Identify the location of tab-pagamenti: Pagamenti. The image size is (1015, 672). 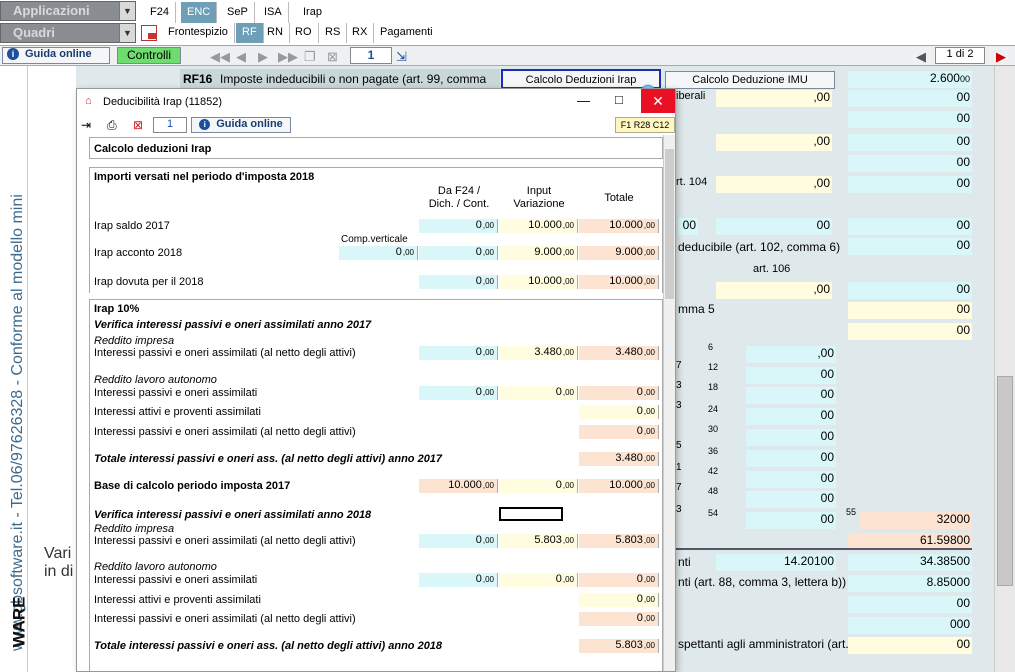
(406, 33).